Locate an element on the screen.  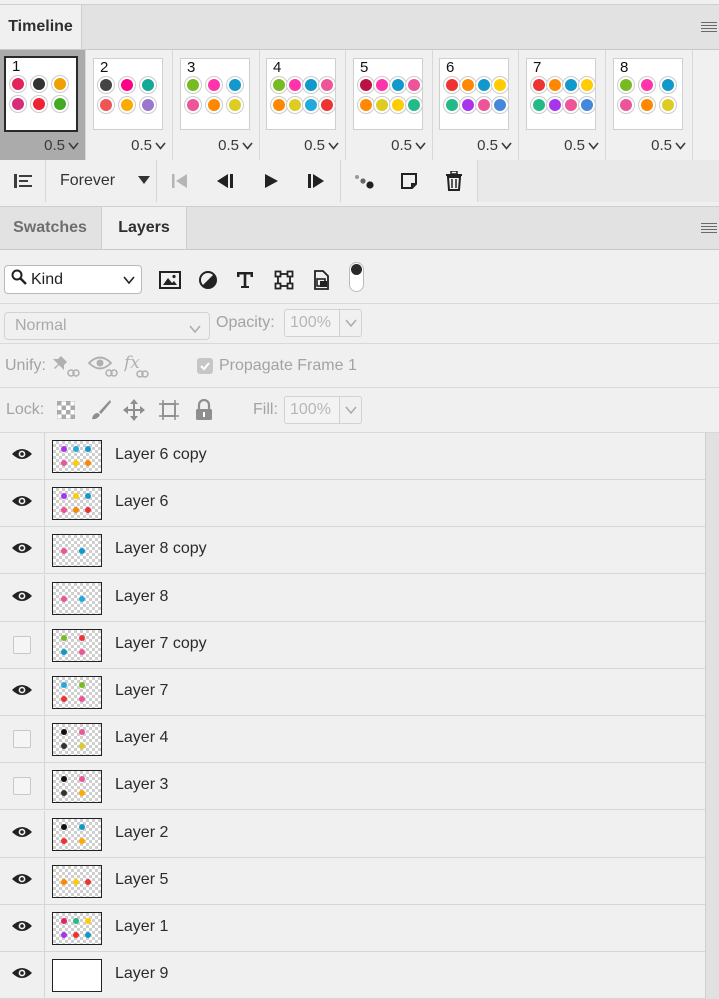
lock-transparent-pixels-icon is located at coordinates (66, 410).